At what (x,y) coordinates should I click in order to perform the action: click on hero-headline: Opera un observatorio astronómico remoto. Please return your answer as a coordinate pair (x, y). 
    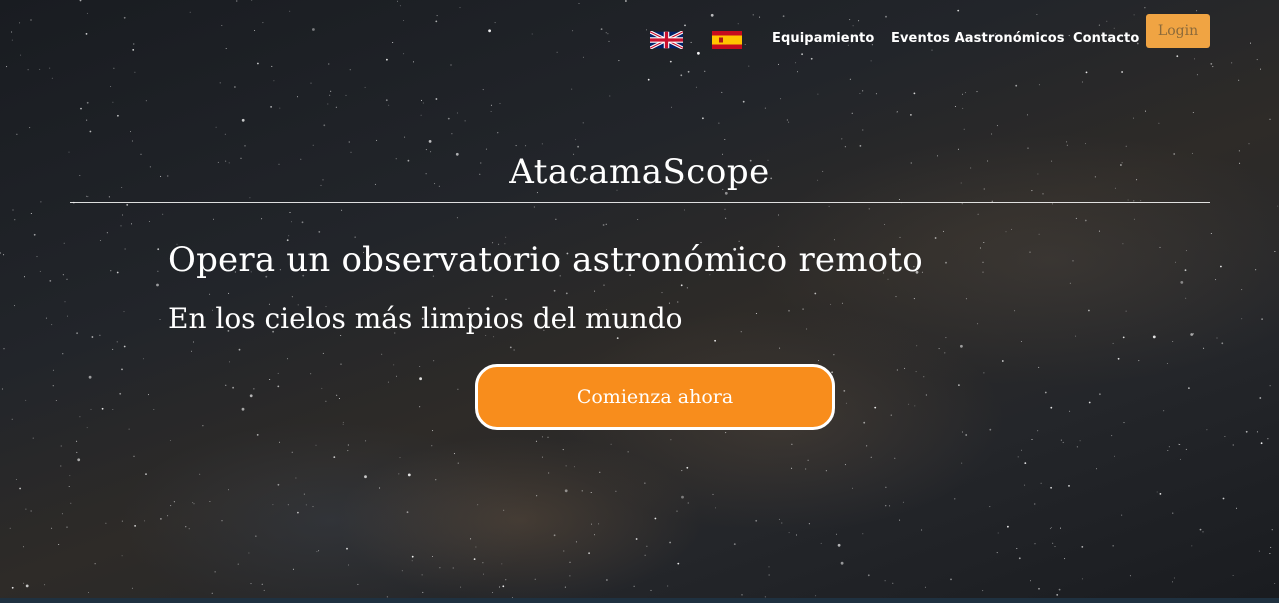
    Looking at the image, I should click on (545, 260).